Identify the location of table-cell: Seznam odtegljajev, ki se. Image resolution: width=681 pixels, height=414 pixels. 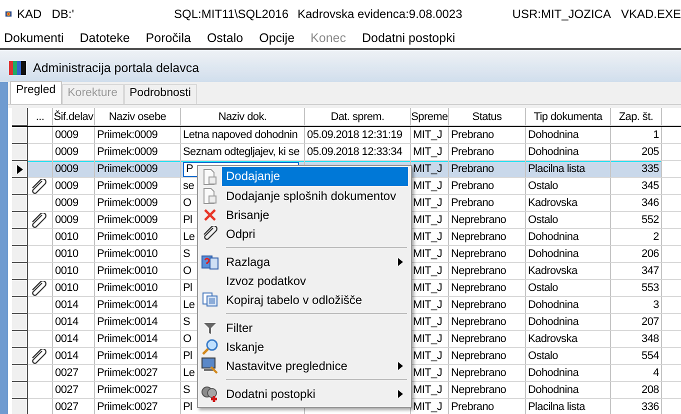
(241, 152).